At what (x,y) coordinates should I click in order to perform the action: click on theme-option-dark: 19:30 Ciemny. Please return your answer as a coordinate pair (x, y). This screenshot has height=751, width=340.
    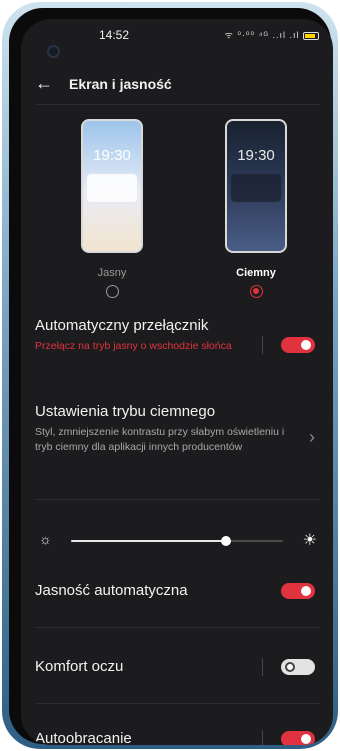
    Looking at the image, I should click on (256, 208).